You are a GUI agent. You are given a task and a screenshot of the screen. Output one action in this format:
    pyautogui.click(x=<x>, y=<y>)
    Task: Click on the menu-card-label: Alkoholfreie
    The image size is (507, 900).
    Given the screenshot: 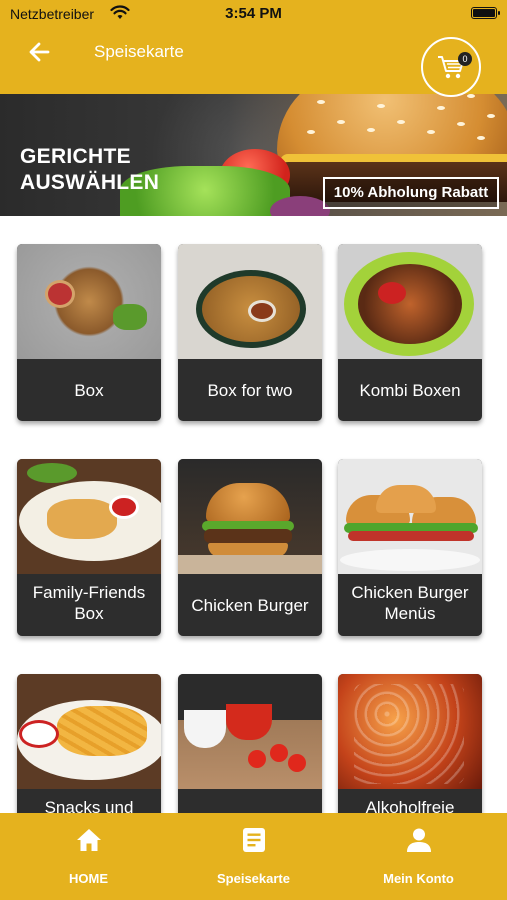 What is the action you would take?
    pyautogui.click(x=410, y=805)
    